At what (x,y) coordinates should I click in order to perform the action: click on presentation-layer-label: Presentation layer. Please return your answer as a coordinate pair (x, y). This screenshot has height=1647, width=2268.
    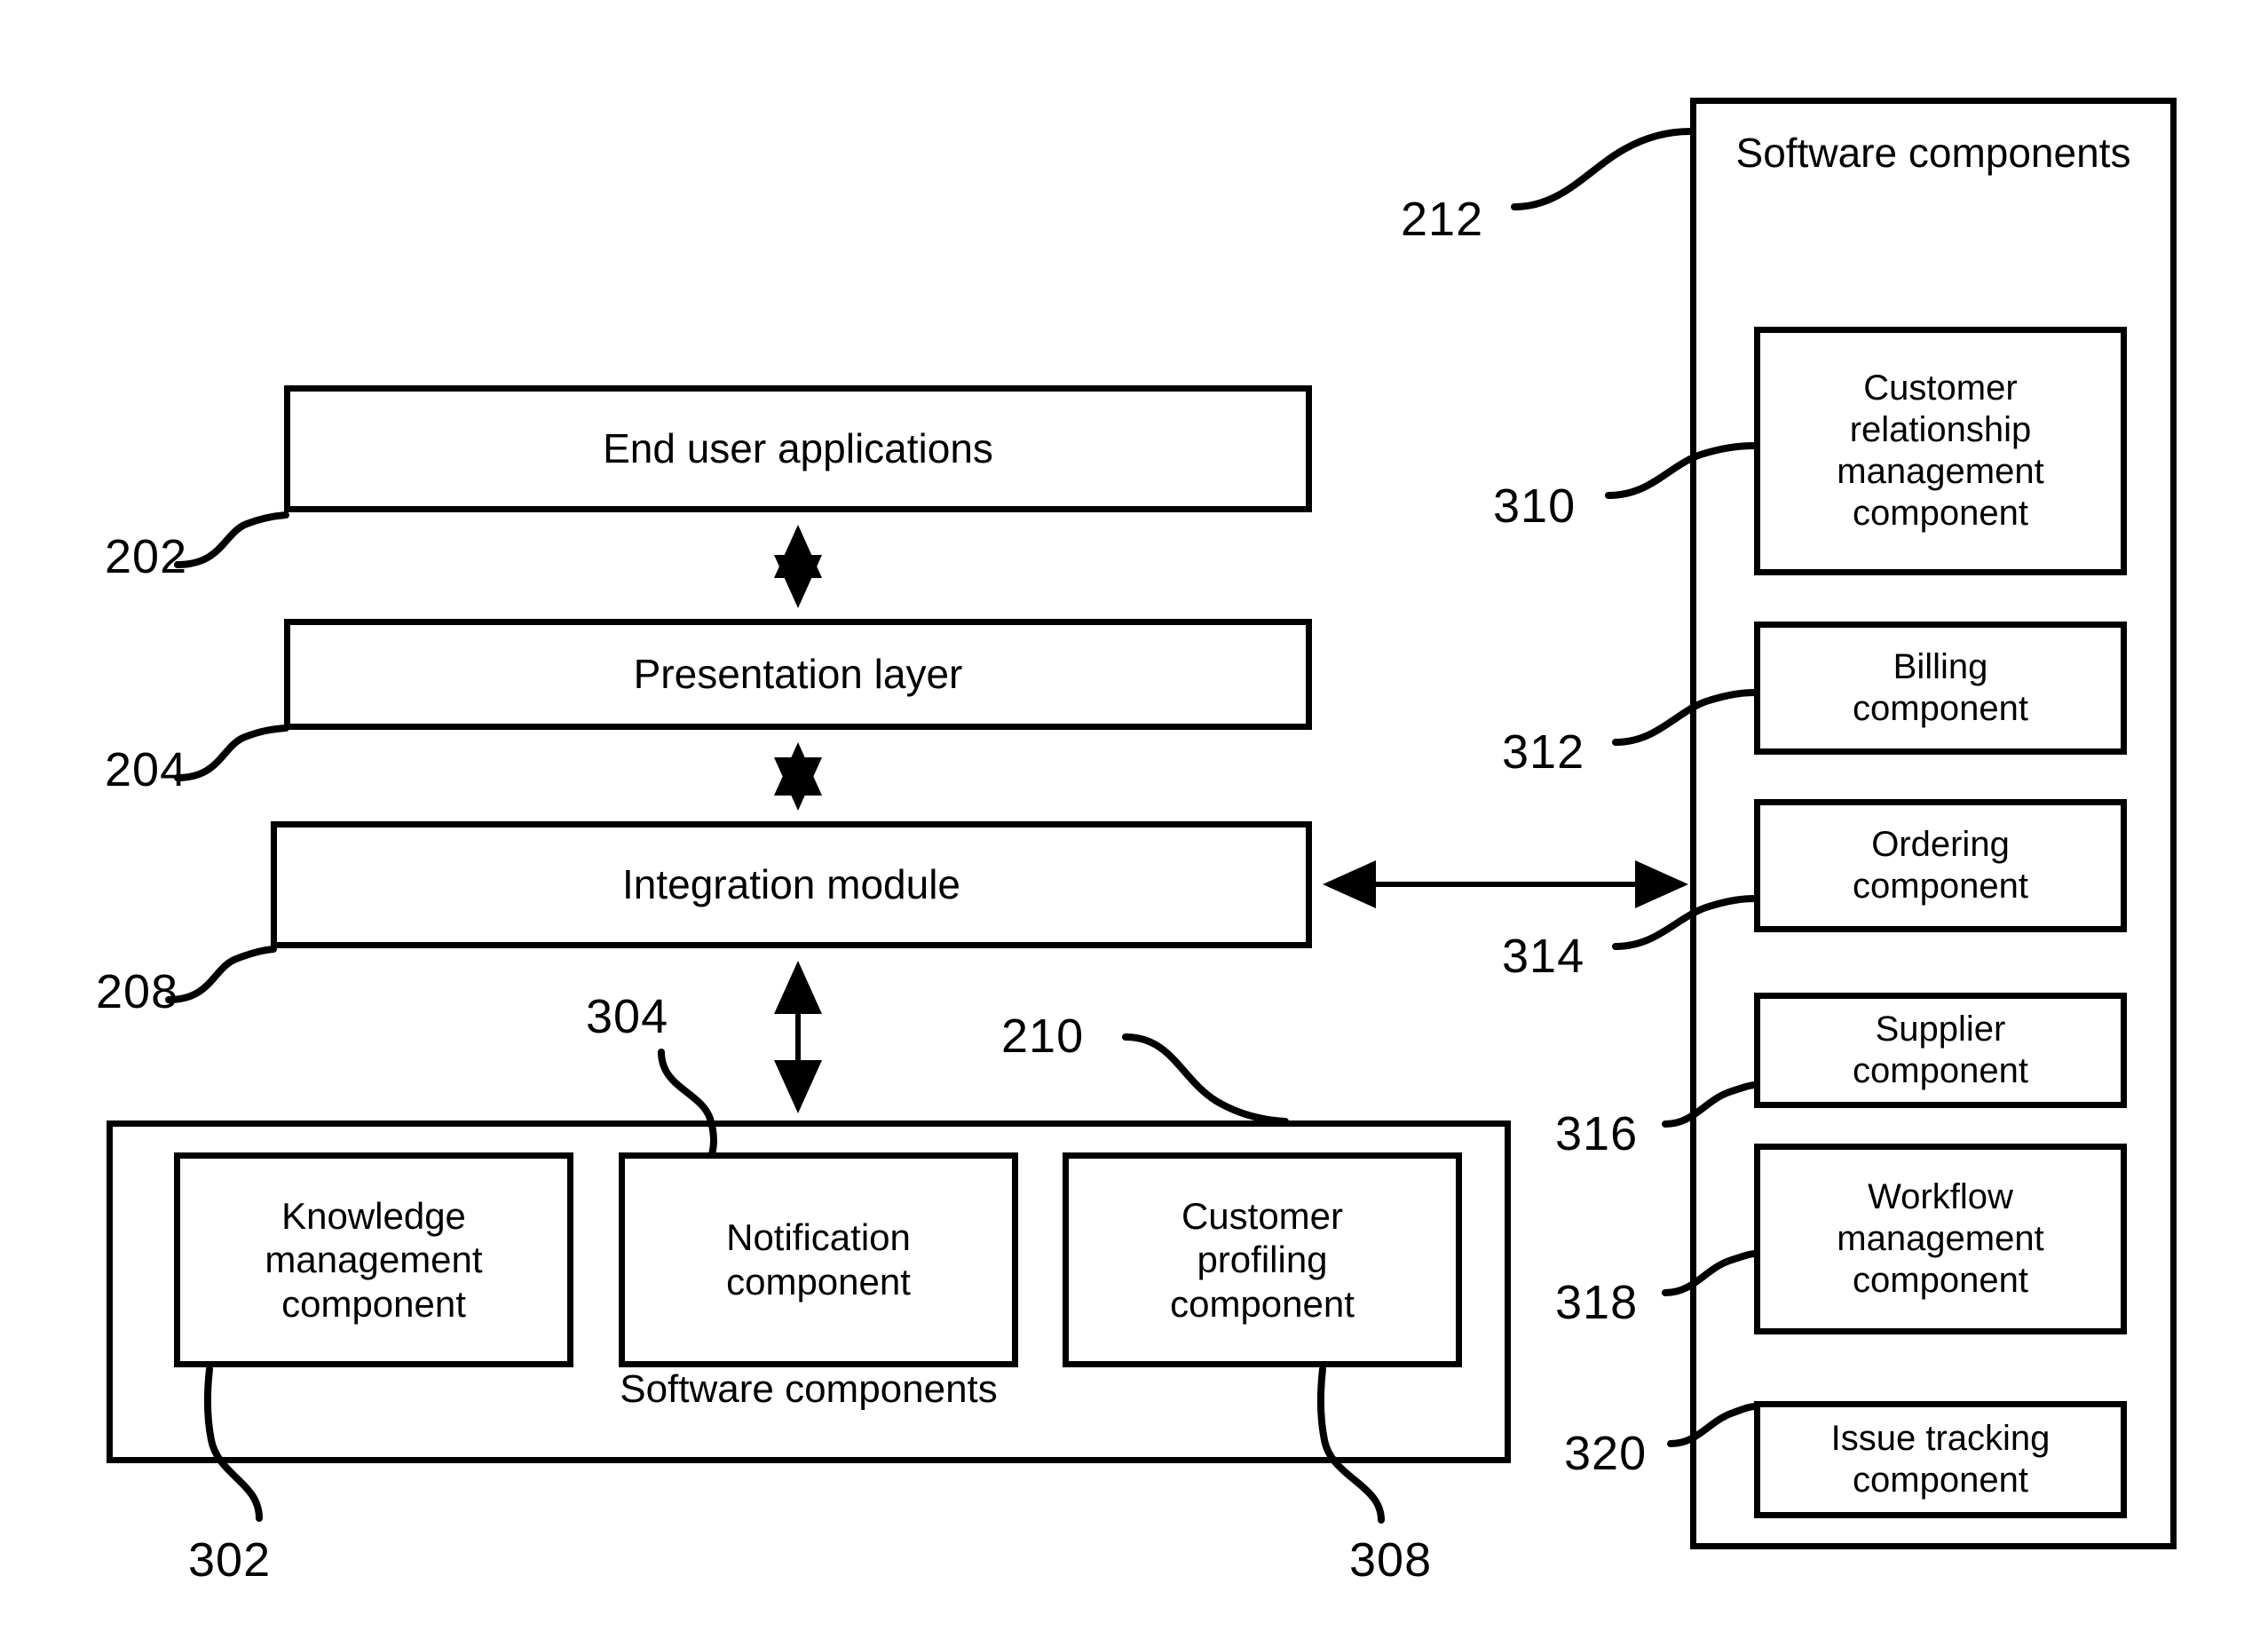
    Looking at the image, I should click on (798, 674).